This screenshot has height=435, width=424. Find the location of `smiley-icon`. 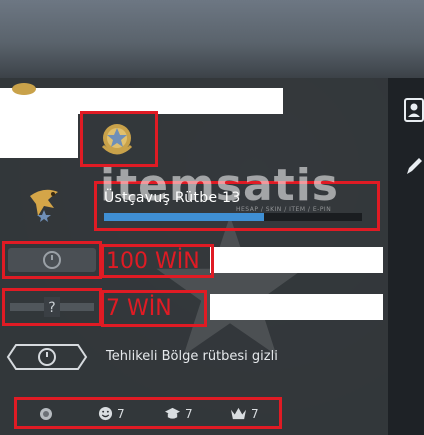

smiley-icon is located at coordinates (105, 413).